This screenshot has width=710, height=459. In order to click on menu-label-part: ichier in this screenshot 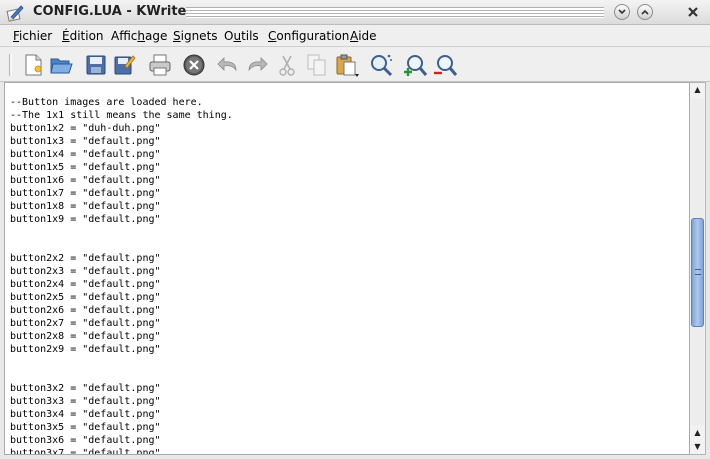, I will do `click(36, 36)`.